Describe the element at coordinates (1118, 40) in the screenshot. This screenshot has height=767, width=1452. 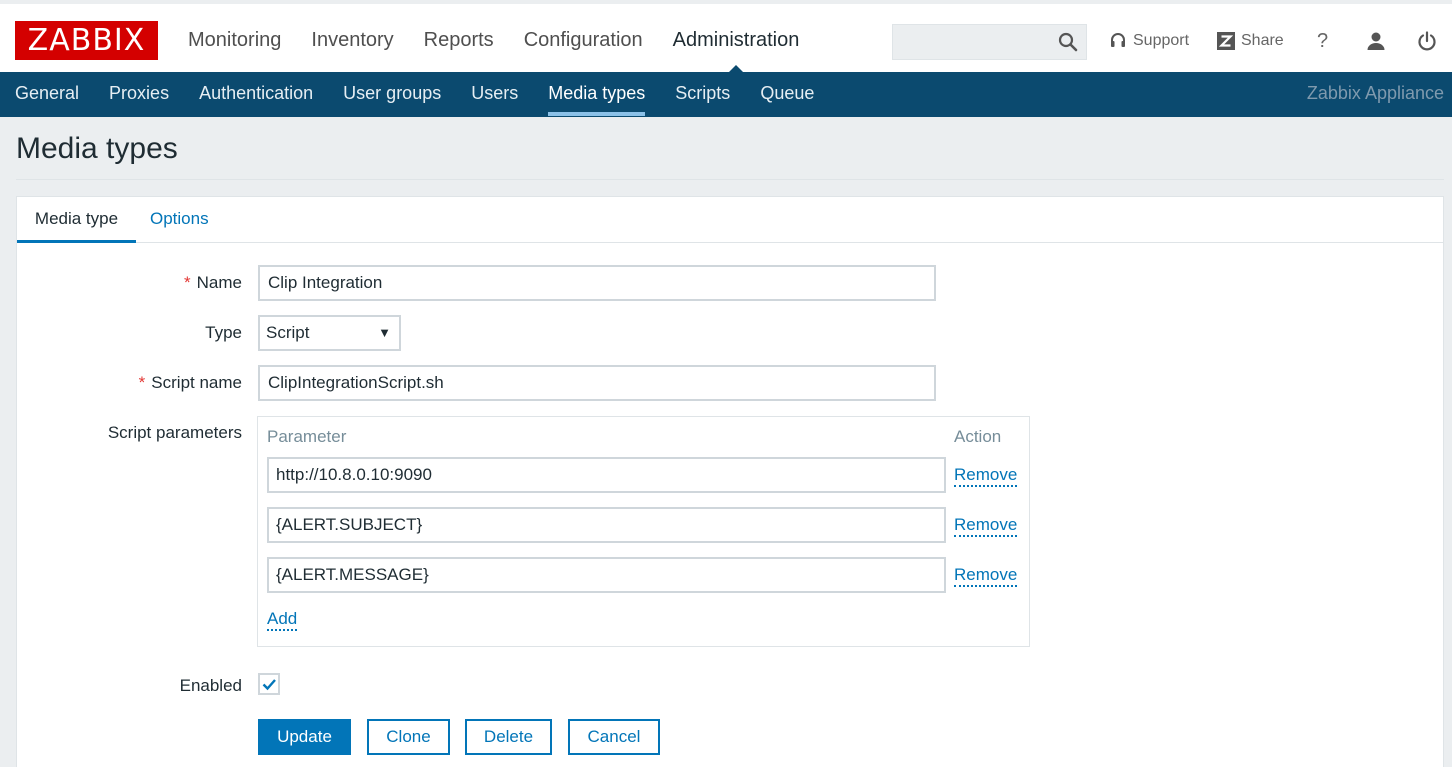
I see `headset-icon` at that location.